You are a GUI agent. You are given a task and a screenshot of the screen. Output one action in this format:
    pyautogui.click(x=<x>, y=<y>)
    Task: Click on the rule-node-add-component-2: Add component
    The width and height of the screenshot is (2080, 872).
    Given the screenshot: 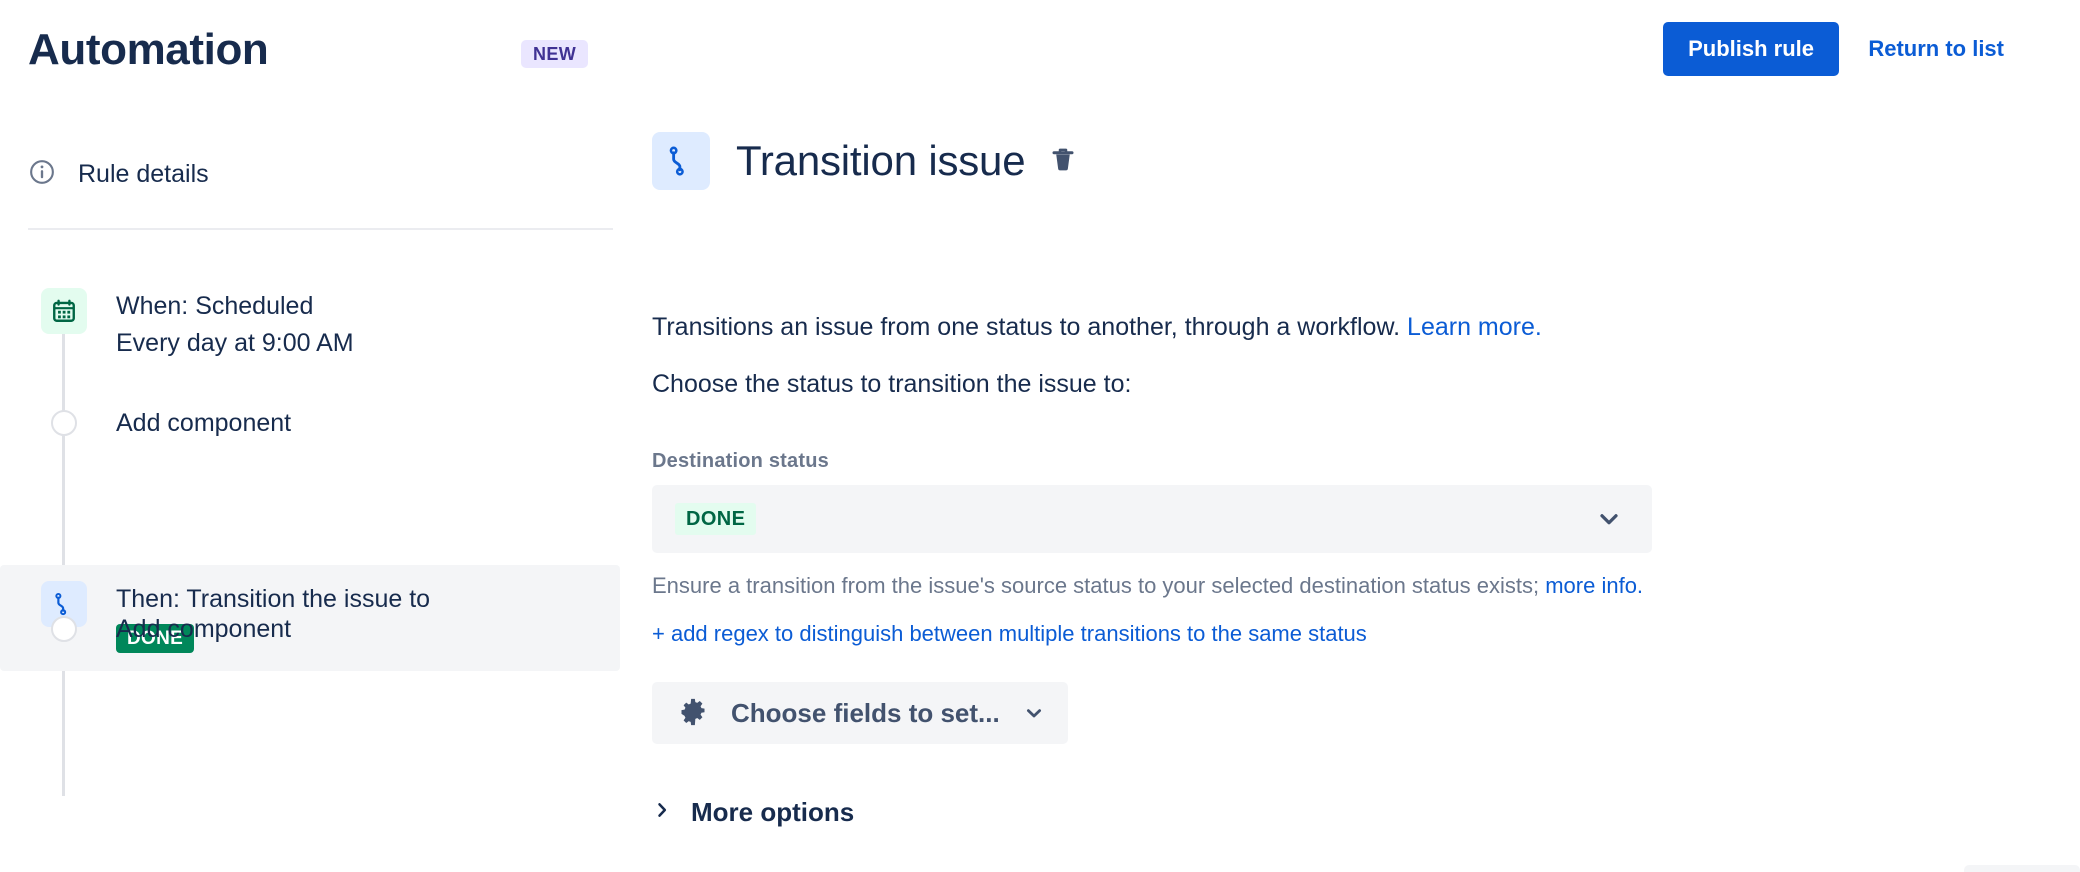 What is the action you would take?
    pyautogui.click(x=310, y=629)
    